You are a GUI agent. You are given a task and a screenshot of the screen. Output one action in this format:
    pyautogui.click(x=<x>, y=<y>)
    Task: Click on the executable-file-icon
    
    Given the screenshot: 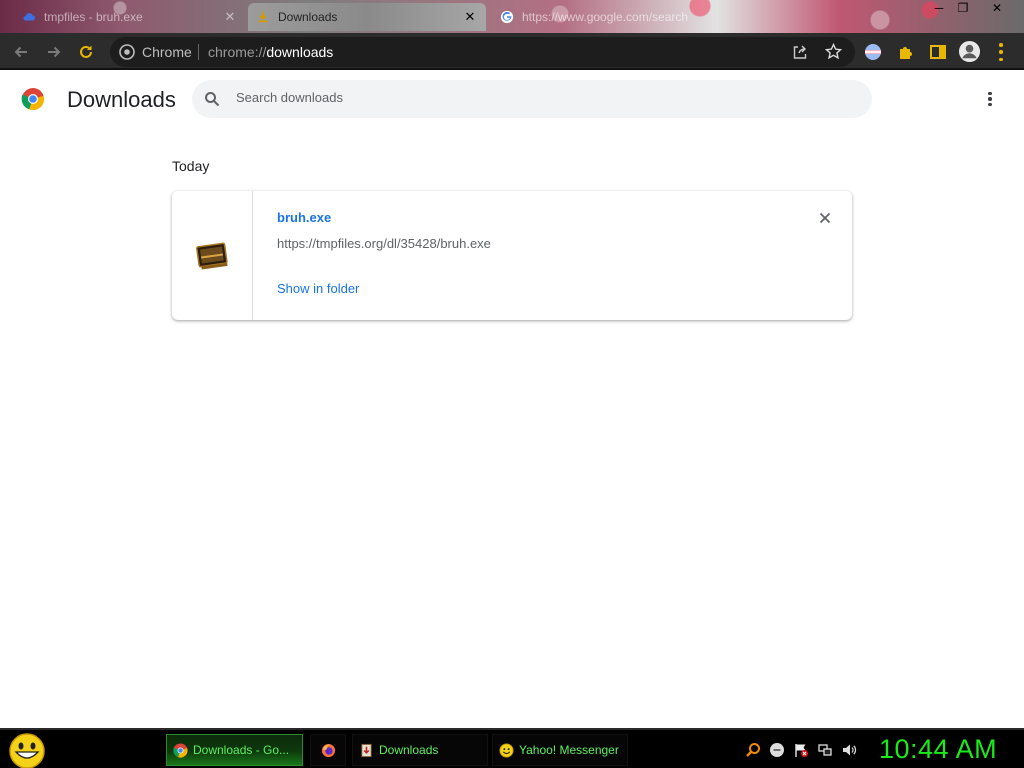 What is the action you would take?
    pyautogui.click(x=212, y=256)
    